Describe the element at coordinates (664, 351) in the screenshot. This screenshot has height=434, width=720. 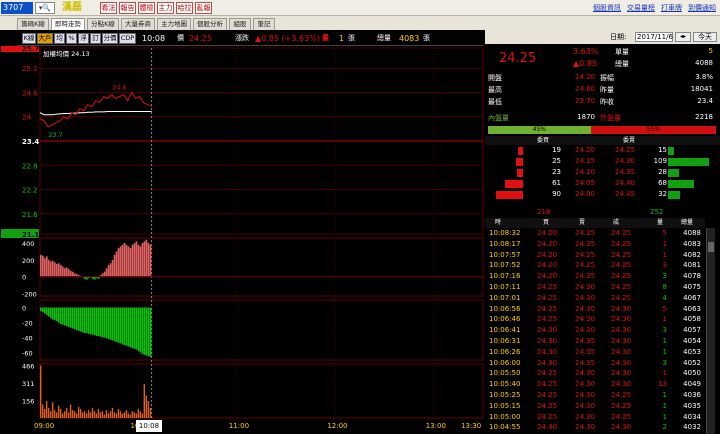
I see `tick-cell-11-4: 1` at that location.